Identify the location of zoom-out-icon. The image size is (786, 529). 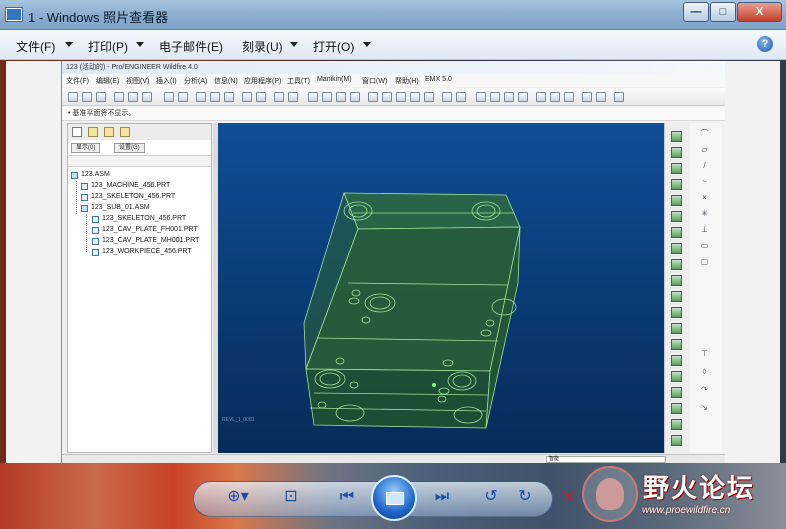
(401, 97).